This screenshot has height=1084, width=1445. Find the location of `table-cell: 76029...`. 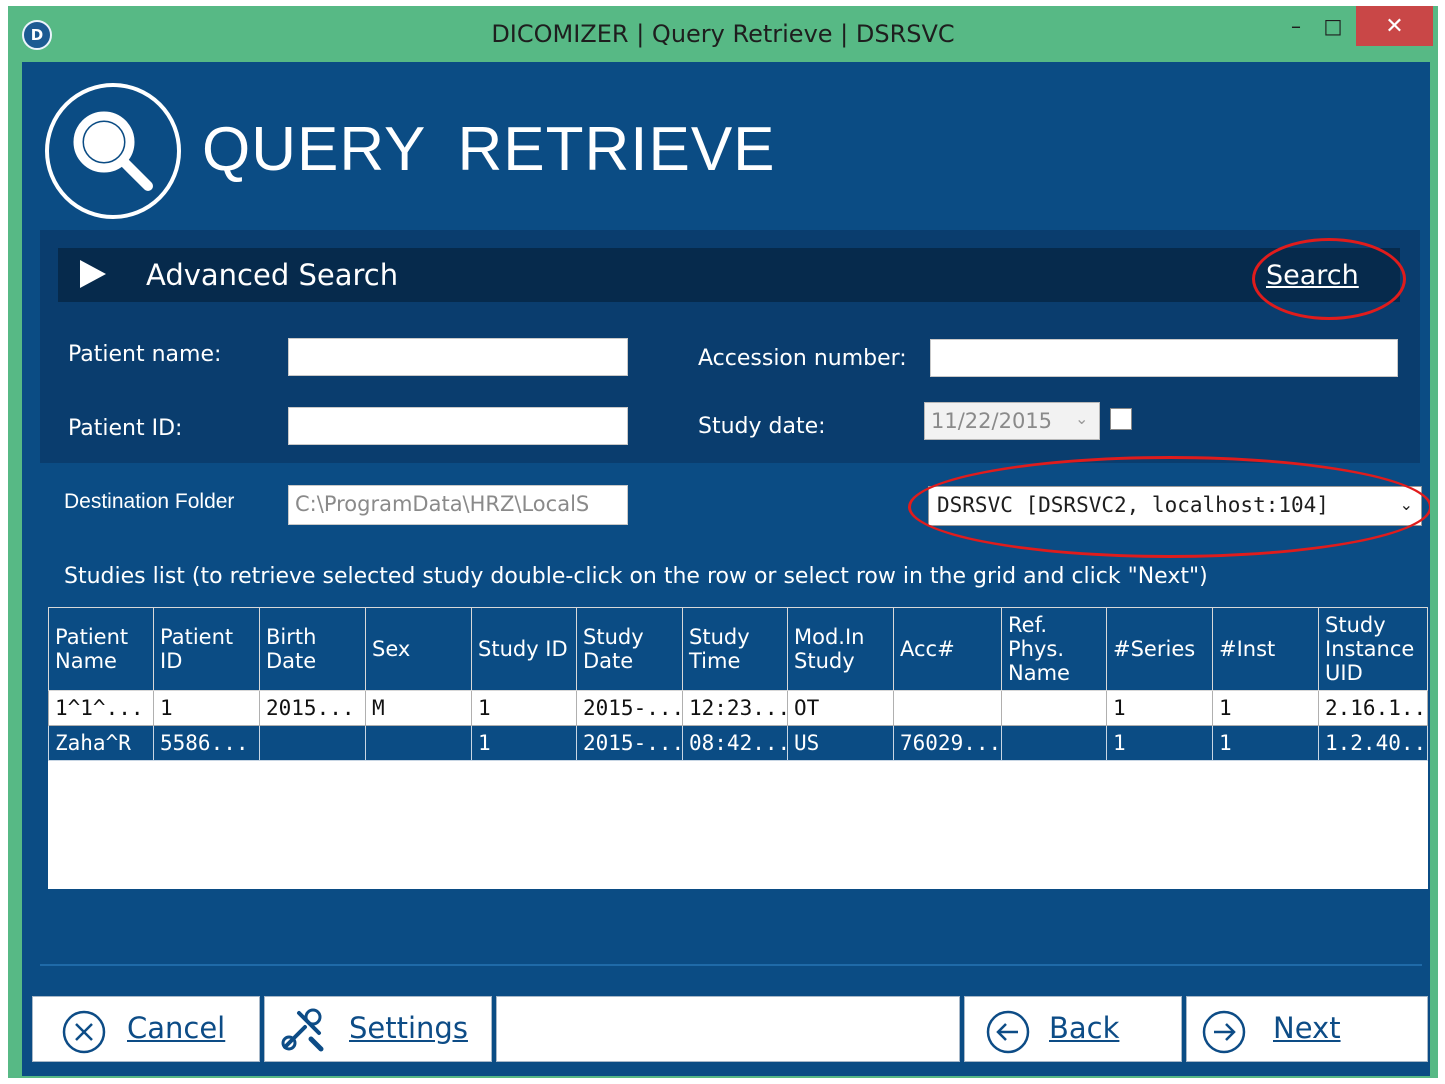

table-cell: 76029... is located at coordinates (947, 743).